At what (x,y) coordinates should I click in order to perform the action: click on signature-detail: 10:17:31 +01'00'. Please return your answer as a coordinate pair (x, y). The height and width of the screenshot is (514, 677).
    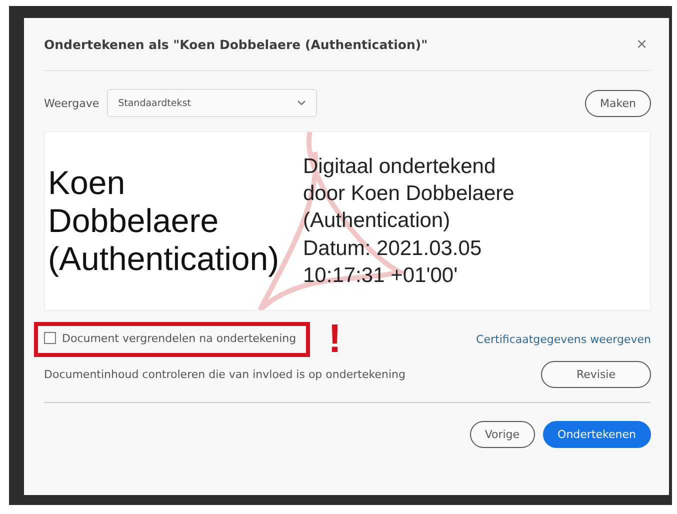
    Looking at the image, I should click on (381, 275).